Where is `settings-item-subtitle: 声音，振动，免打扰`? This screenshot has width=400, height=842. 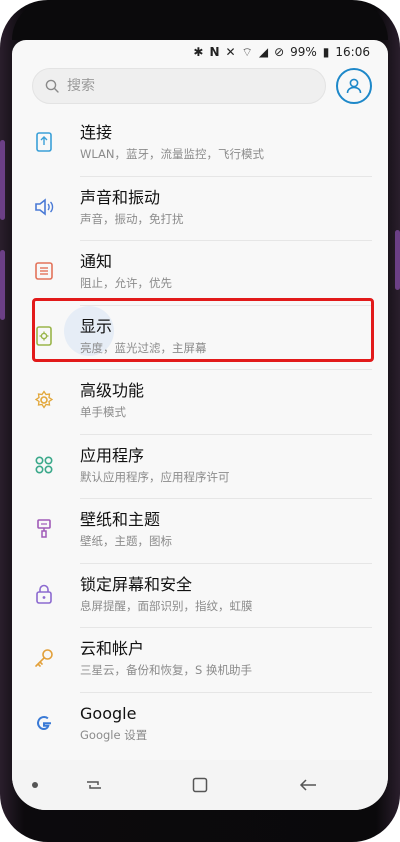 settings-item-subtitle: 声音，振动，免打扰 is located at coordinates (132, 218).